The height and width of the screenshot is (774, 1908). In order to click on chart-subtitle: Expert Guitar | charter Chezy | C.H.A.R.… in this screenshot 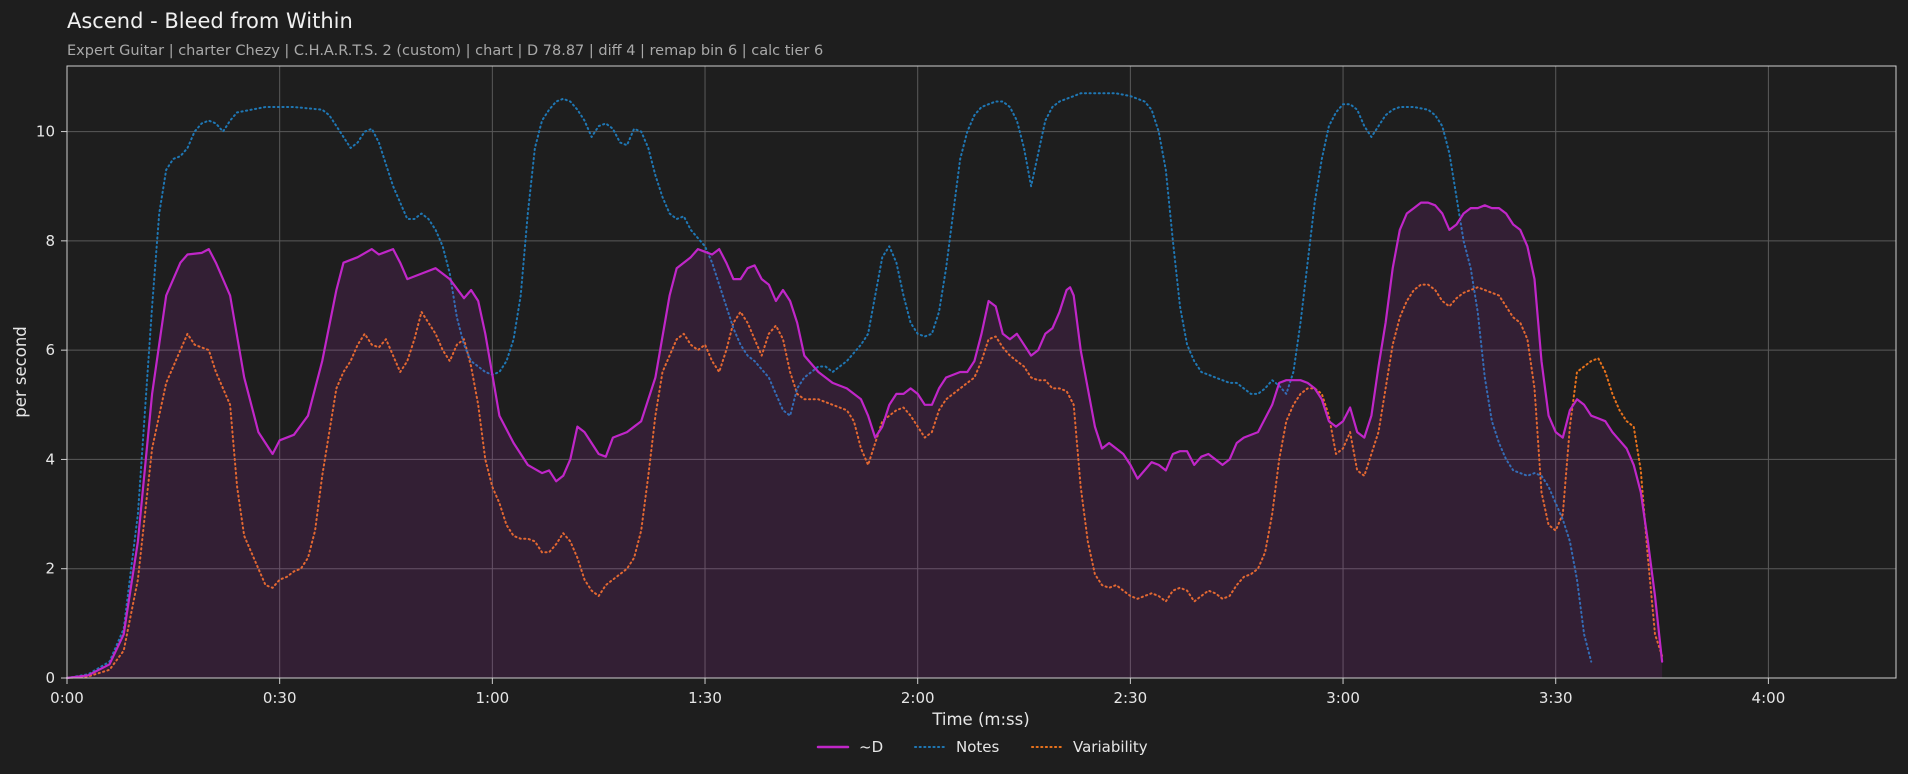, I will do `click(445, 51)`.